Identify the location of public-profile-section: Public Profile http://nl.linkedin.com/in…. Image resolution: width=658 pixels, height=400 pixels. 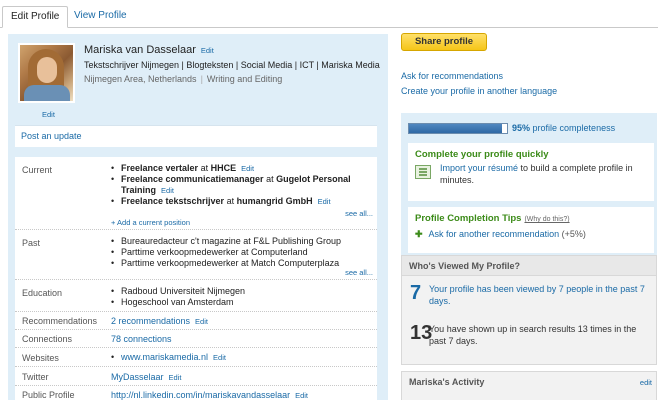
(196, 393).